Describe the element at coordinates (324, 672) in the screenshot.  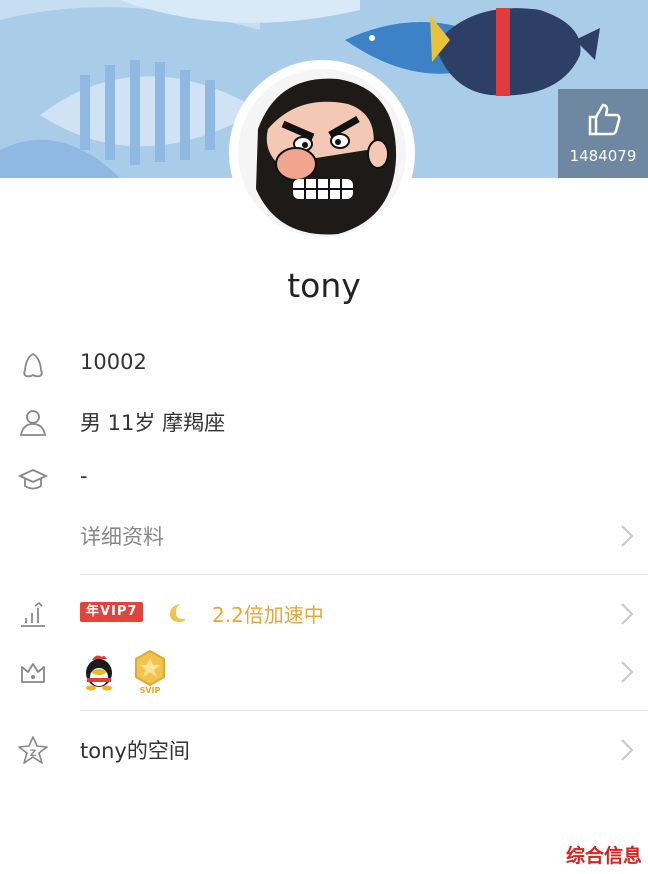
I see `honors-row: SVIP` at that location.